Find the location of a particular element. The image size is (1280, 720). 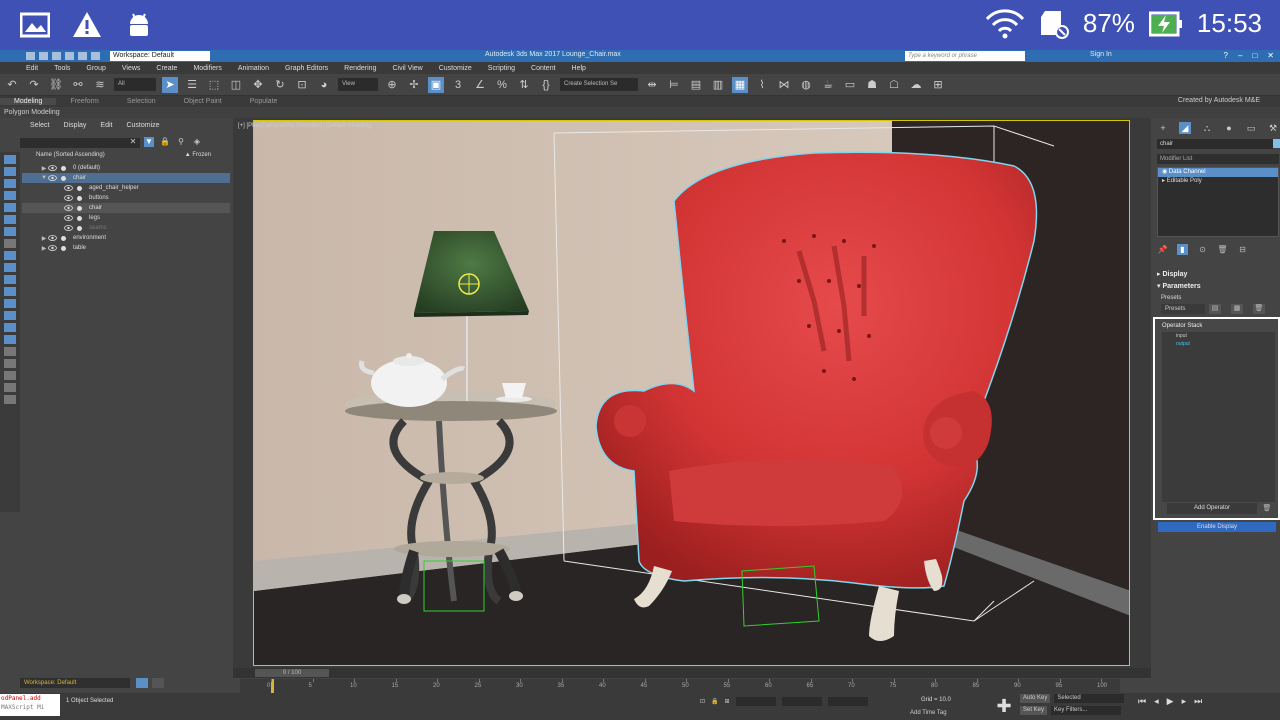

menu-content: Content is located at coordinates (543, 68).